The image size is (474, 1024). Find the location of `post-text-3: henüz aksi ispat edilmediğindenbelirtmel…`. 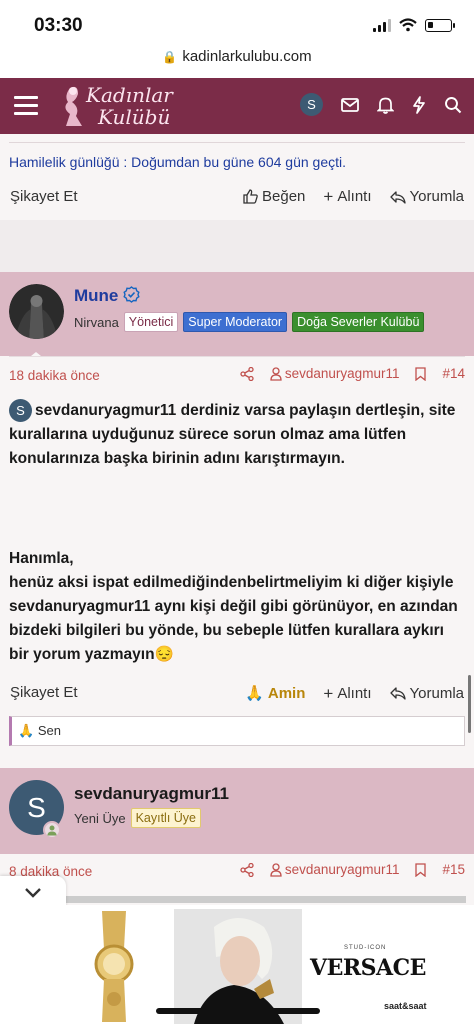

post-text-3: henüz aksi ispat edilmediğindenbelirtmel… is located at coordinates (236, 619).